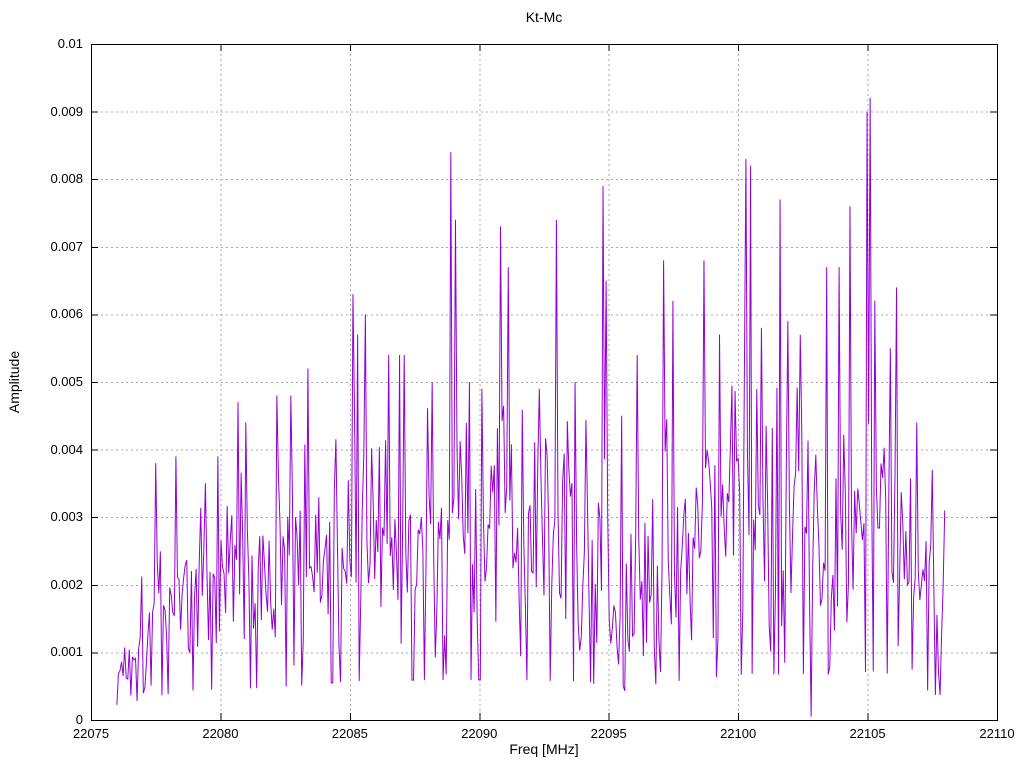 The width and height of the screenshot is (1024, 768). What do you see at coordinates (66, 652) in the screenshot?
I see `y-tick-label: 0.001` at bounding box center [66, 652].